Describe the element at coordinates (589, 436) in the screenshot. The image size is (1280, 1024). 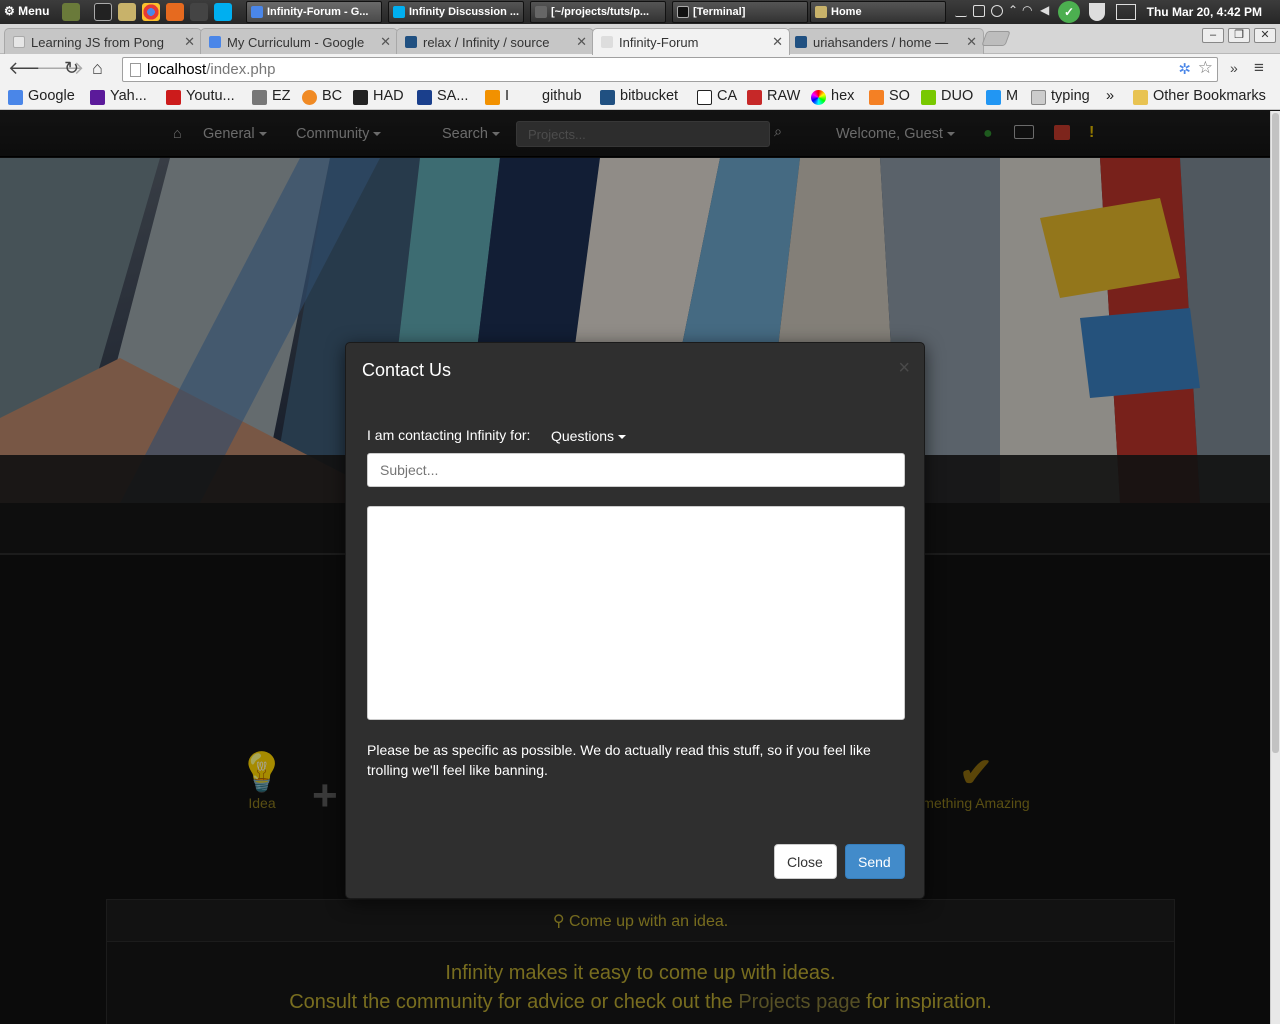
I see `contact-reason-dropdown: Questions` at that location.